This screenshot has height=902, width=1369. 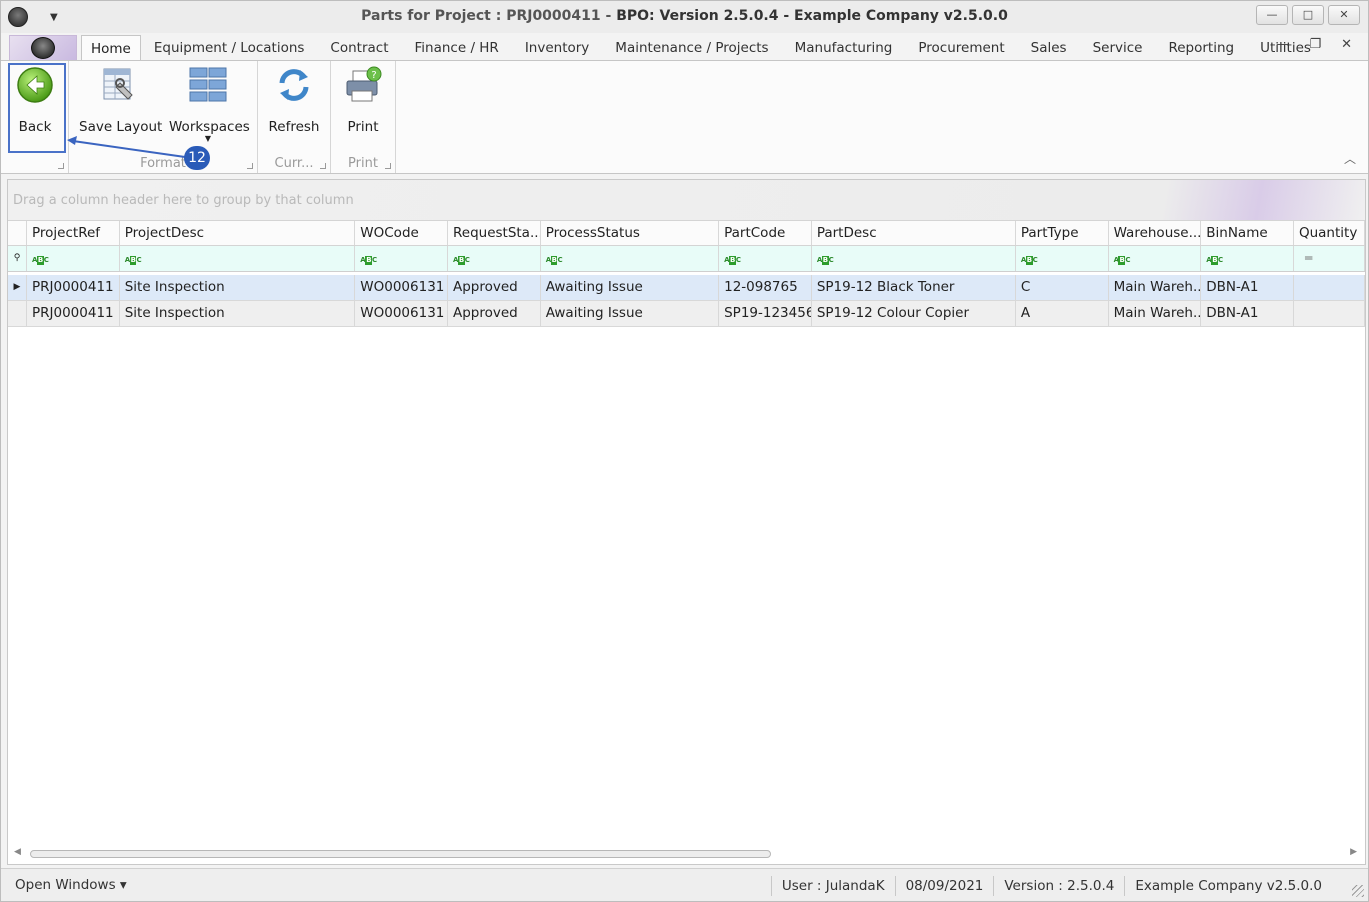 What do you see at coordinates (1062, 313) in the screenshot?
I see `cell-parttype: A` at bounding box center [1062, 313].